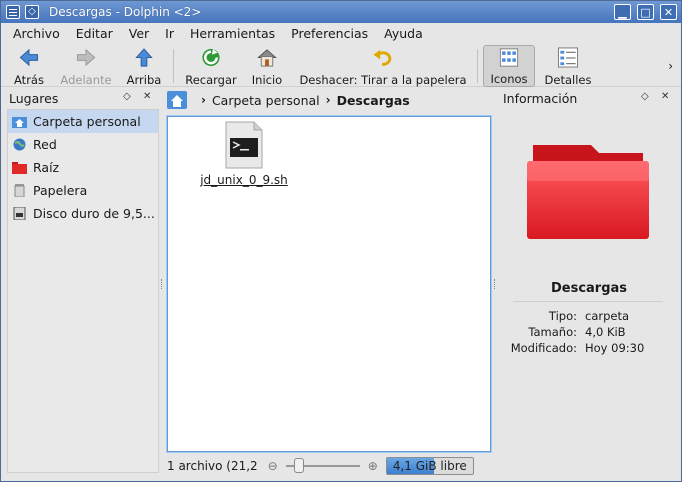 Image resolution: width=682 pixels, height=482 pixels. What do you see at coordinates (211, 57) in the screenshot?
I see `reload-icon` at bounding box center [211, 57].